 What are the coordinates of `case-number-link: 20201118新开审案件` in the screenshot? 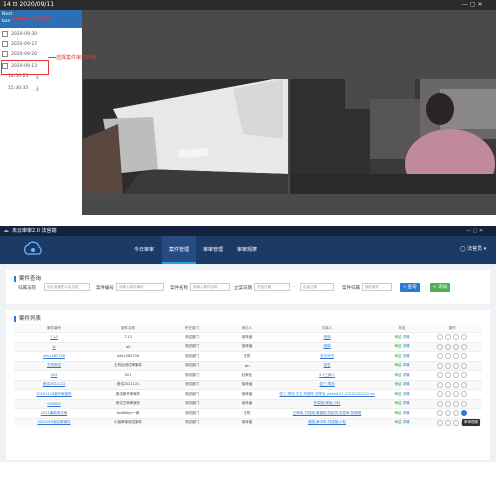 It's located at (53, 394).